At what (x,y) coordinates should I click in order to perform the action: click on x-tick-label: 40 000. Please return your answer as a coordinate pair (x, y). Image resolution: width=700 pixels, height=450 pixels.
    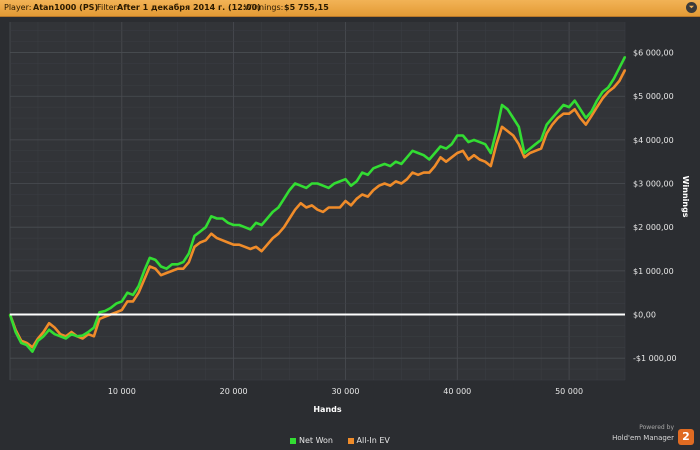
    Looking at the image, I should click on (457, 391).